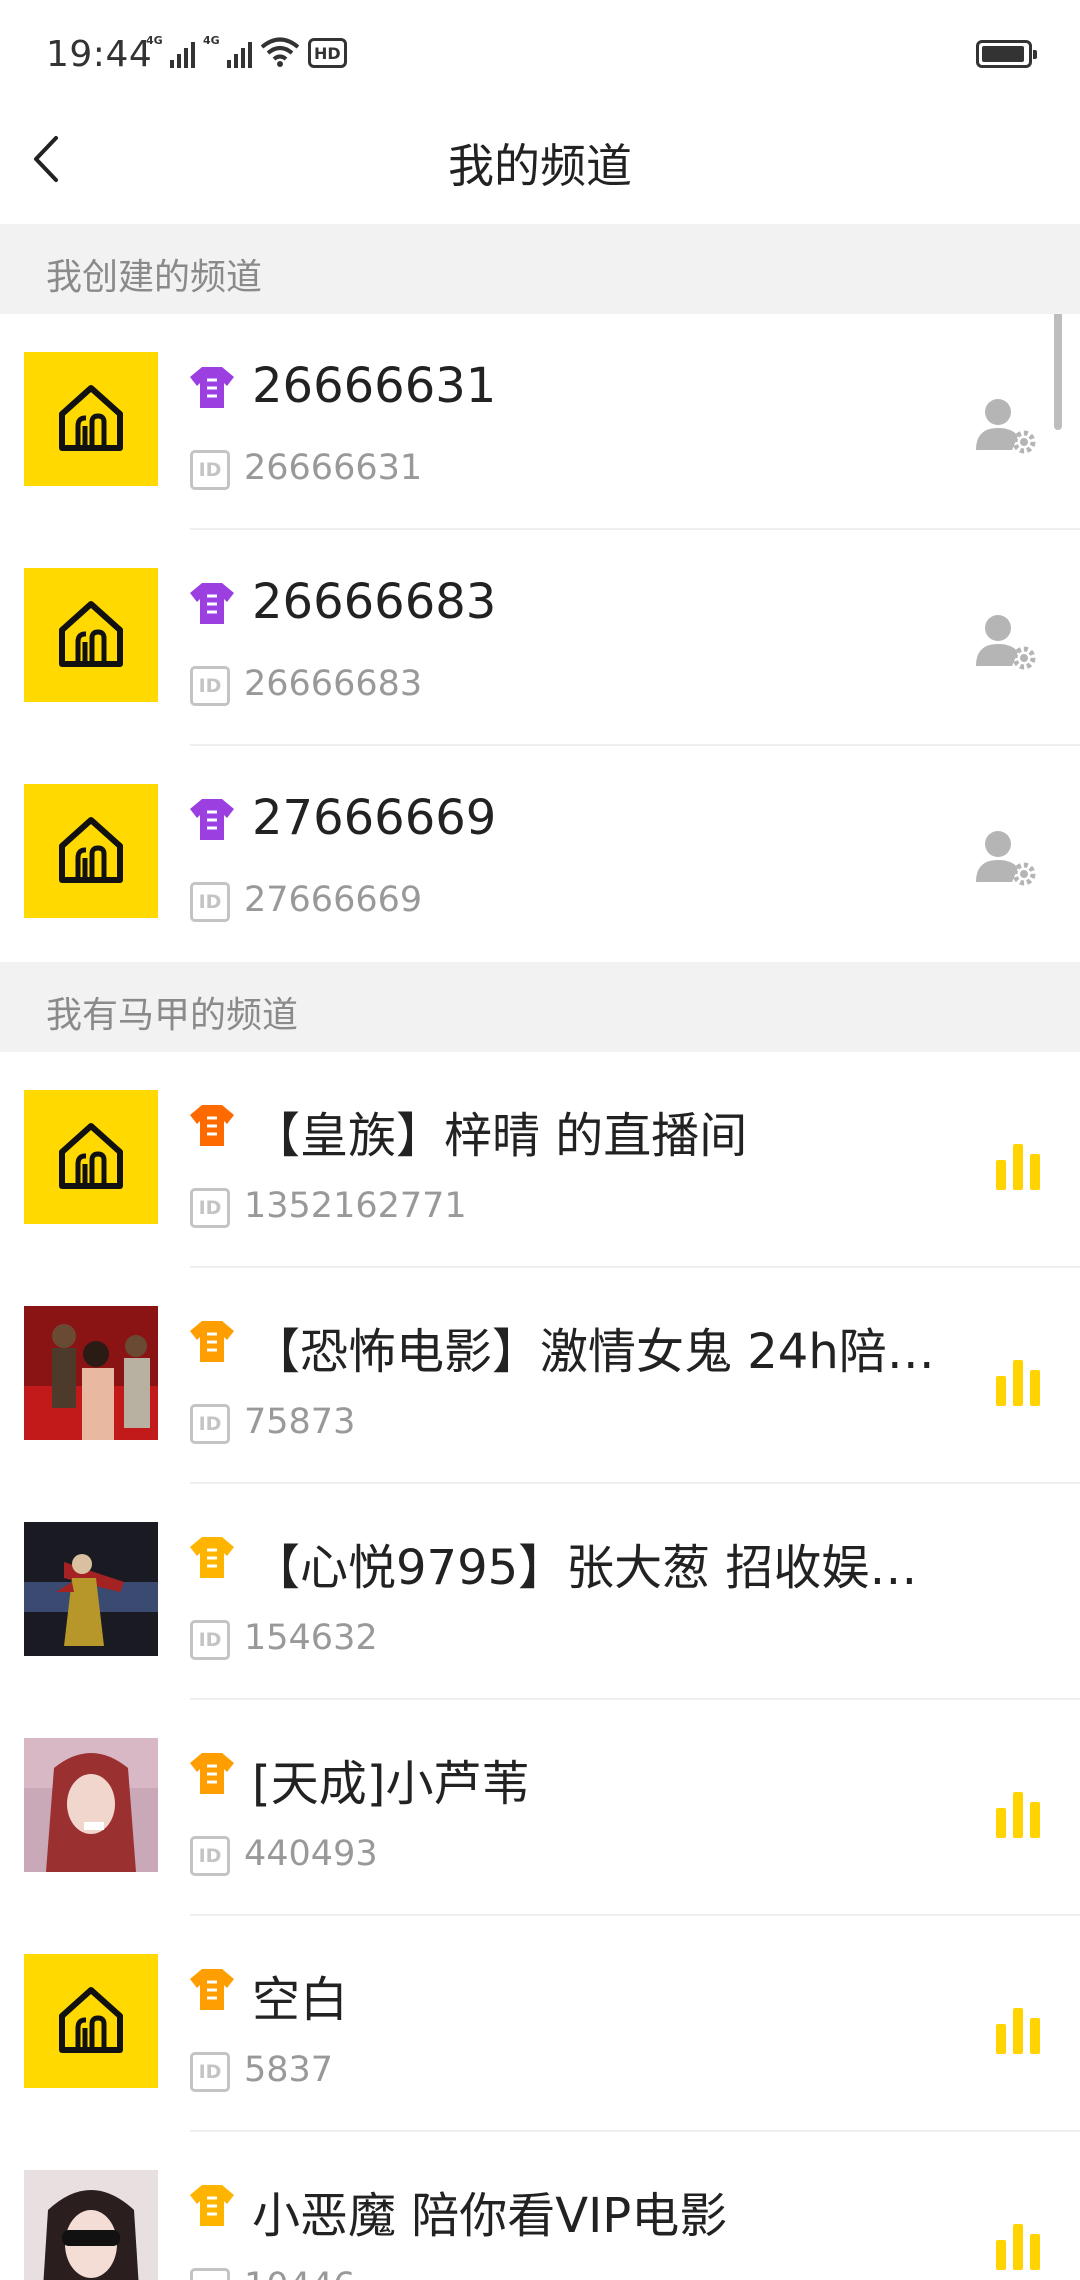 The image size is (1080, 2280). I want to click on battery-icon, so click(1006, 54).